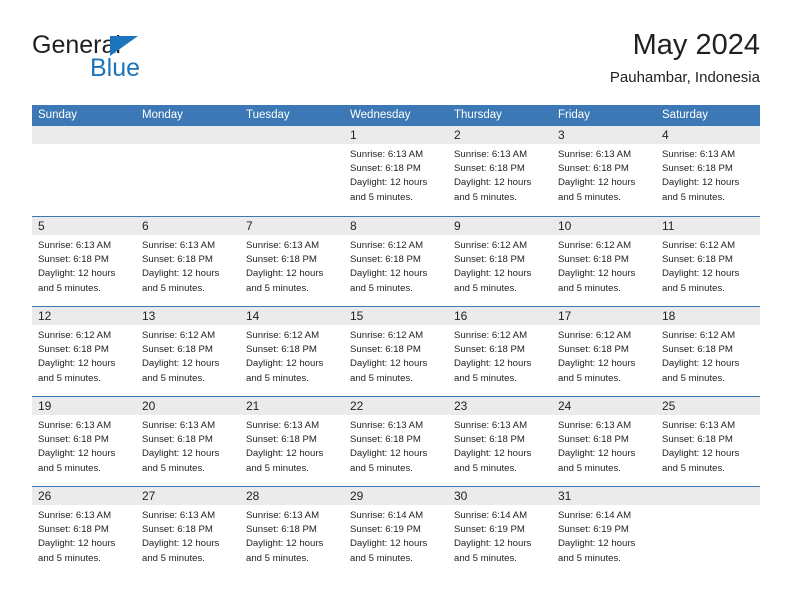 The width and height of the screenshot is (792, 612). What do you see at coordinates (604, 406) in the screenshot?
I see `day-number-band: 24` at bounding box center [604, 406].